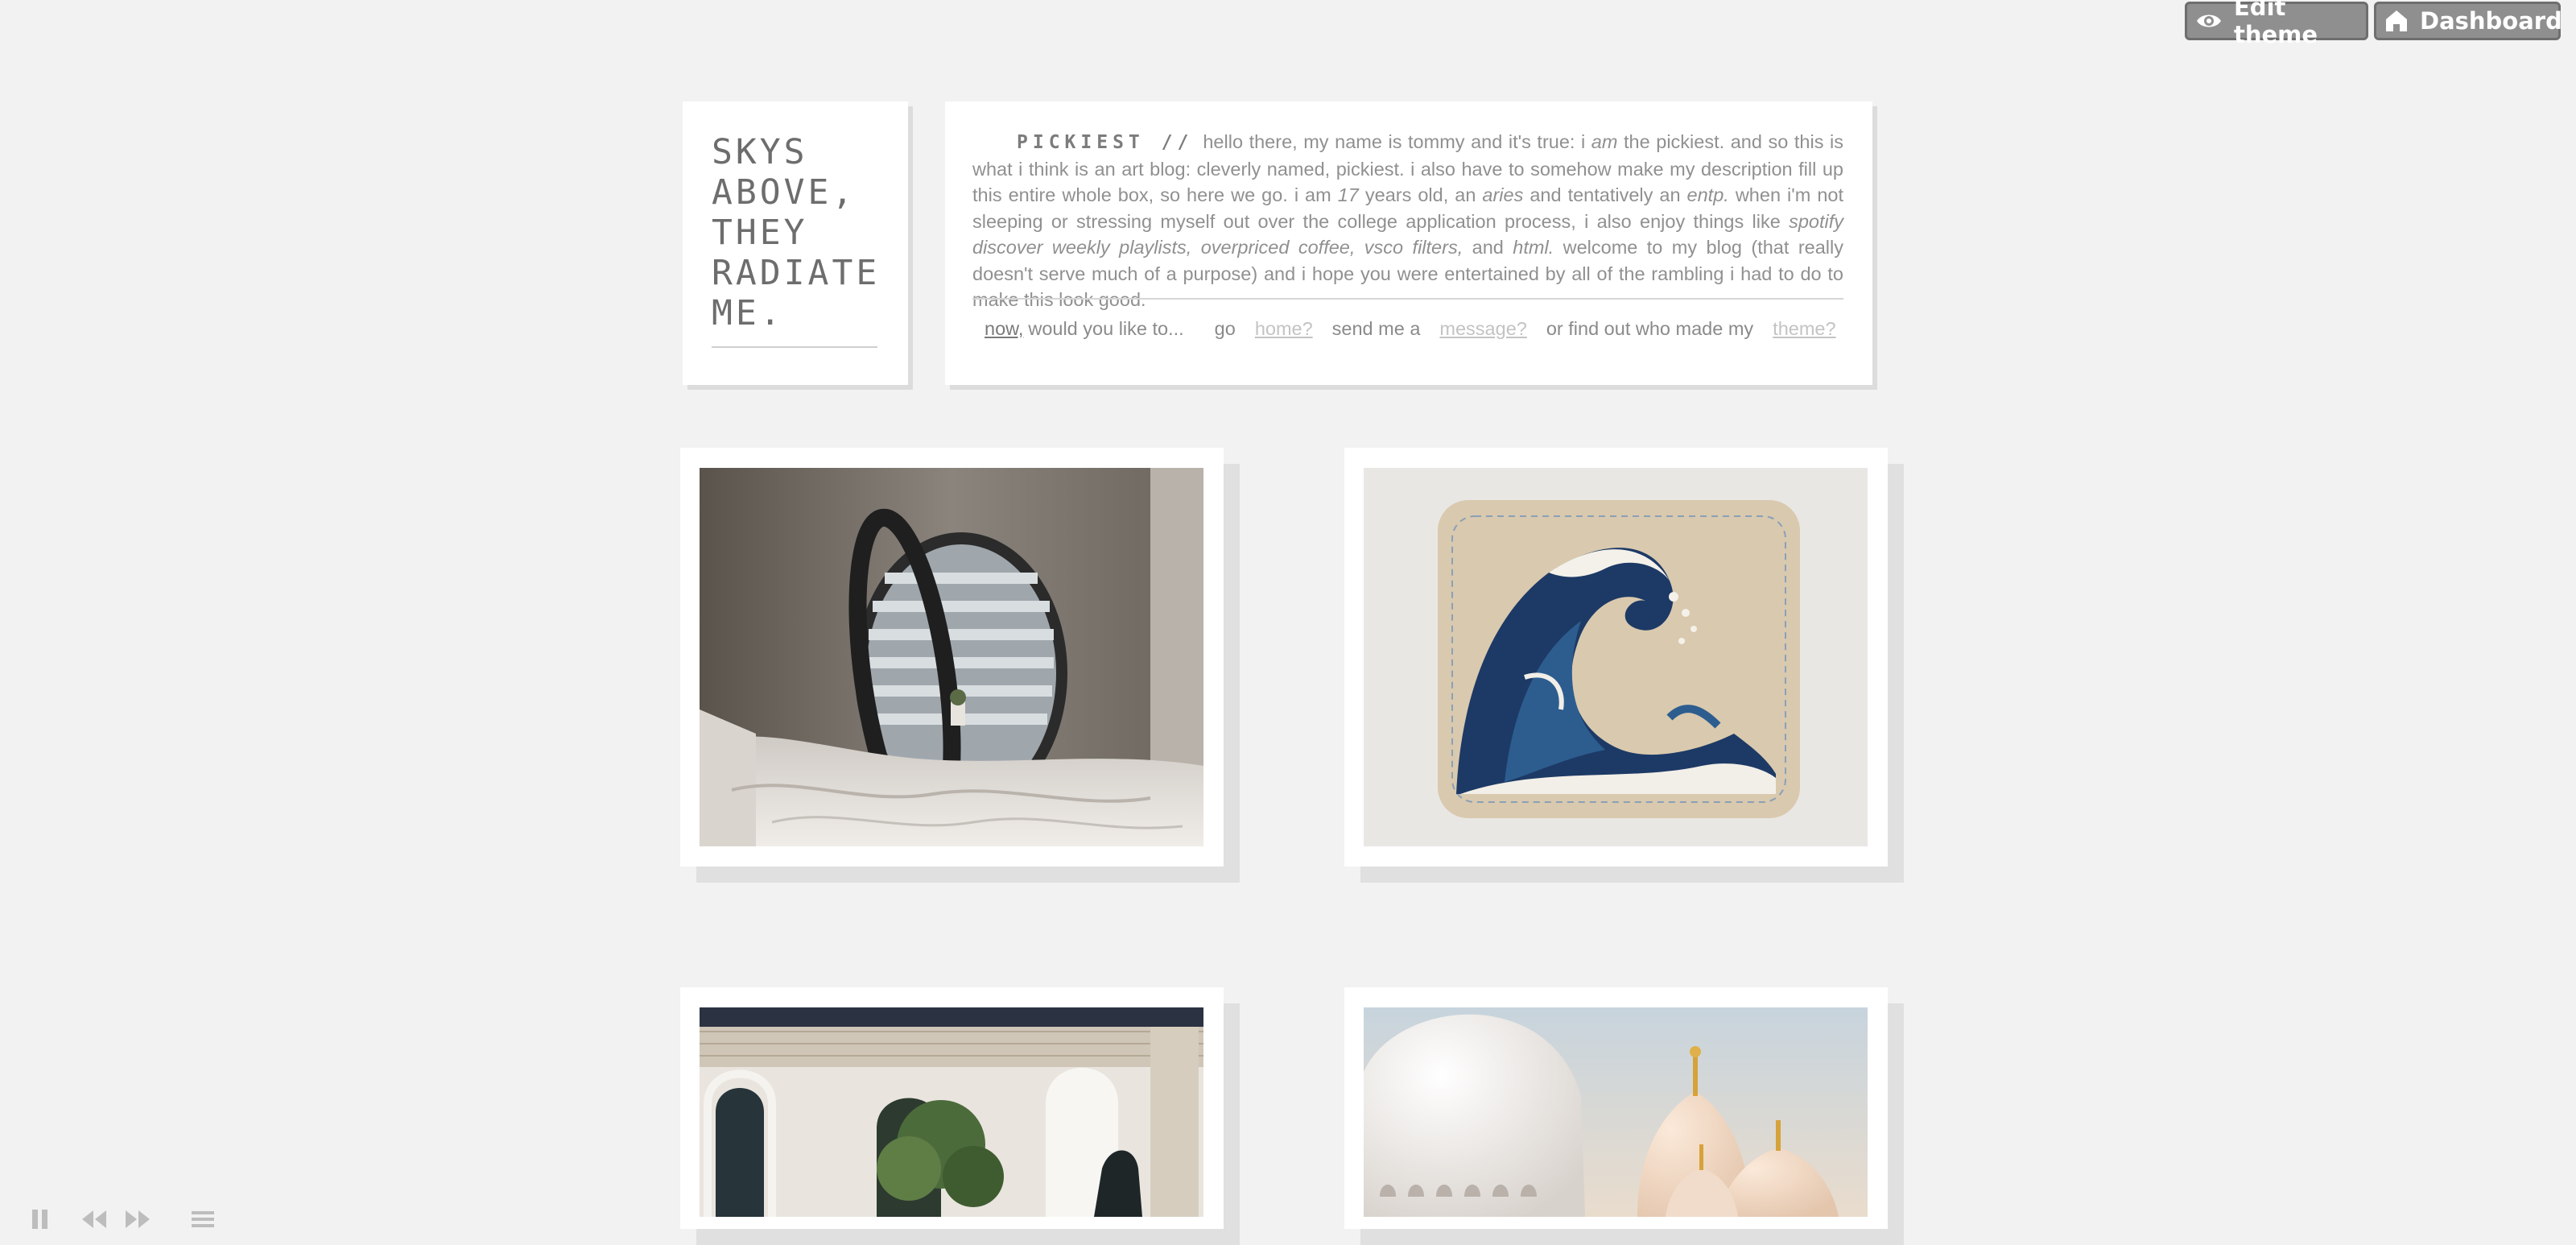  What do you see at coordinates (1407, 299) in the screenshot?
I see `description-divider` at bounding box center [1407, 299].